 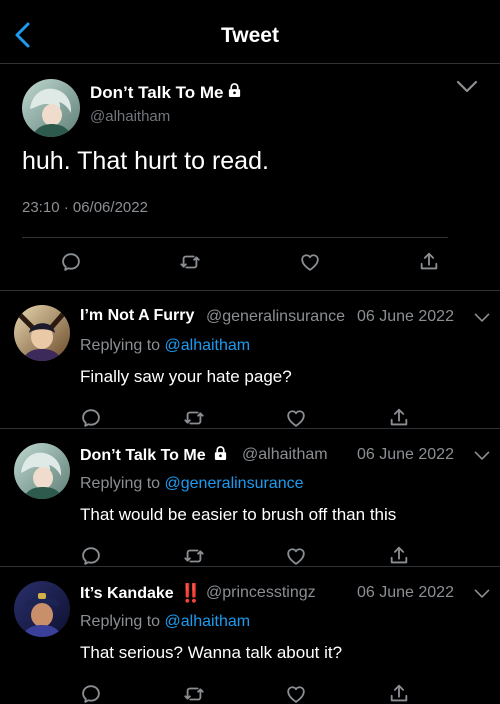 I want to click on reply-header: Don’t Talk To Me @alhaitham 06 June 2022, so click(x=285, y=456).